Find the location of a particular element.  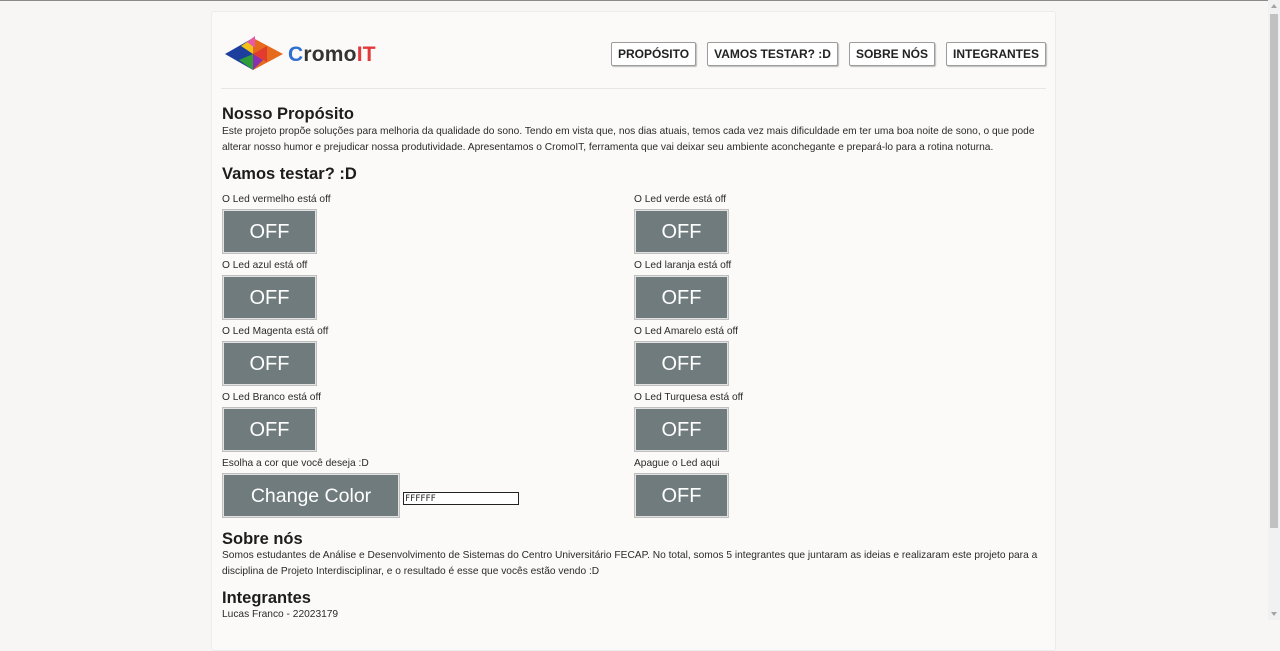

led-branco: O Led Branco está off OFF is located at coordinates (271, 422).